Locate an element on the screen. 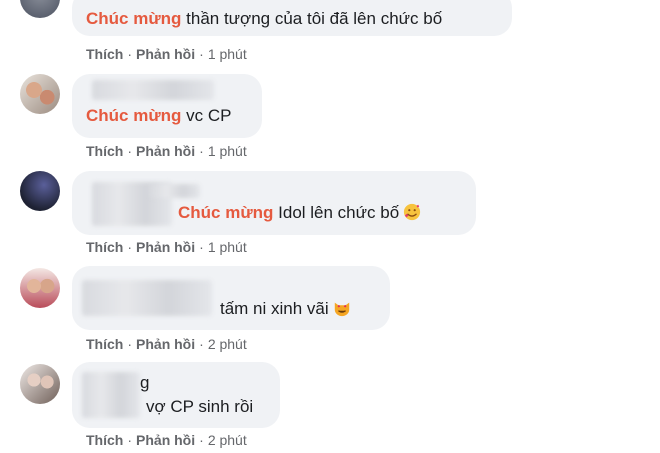  comment-text-line1: g is located at coordinates (144, 383).